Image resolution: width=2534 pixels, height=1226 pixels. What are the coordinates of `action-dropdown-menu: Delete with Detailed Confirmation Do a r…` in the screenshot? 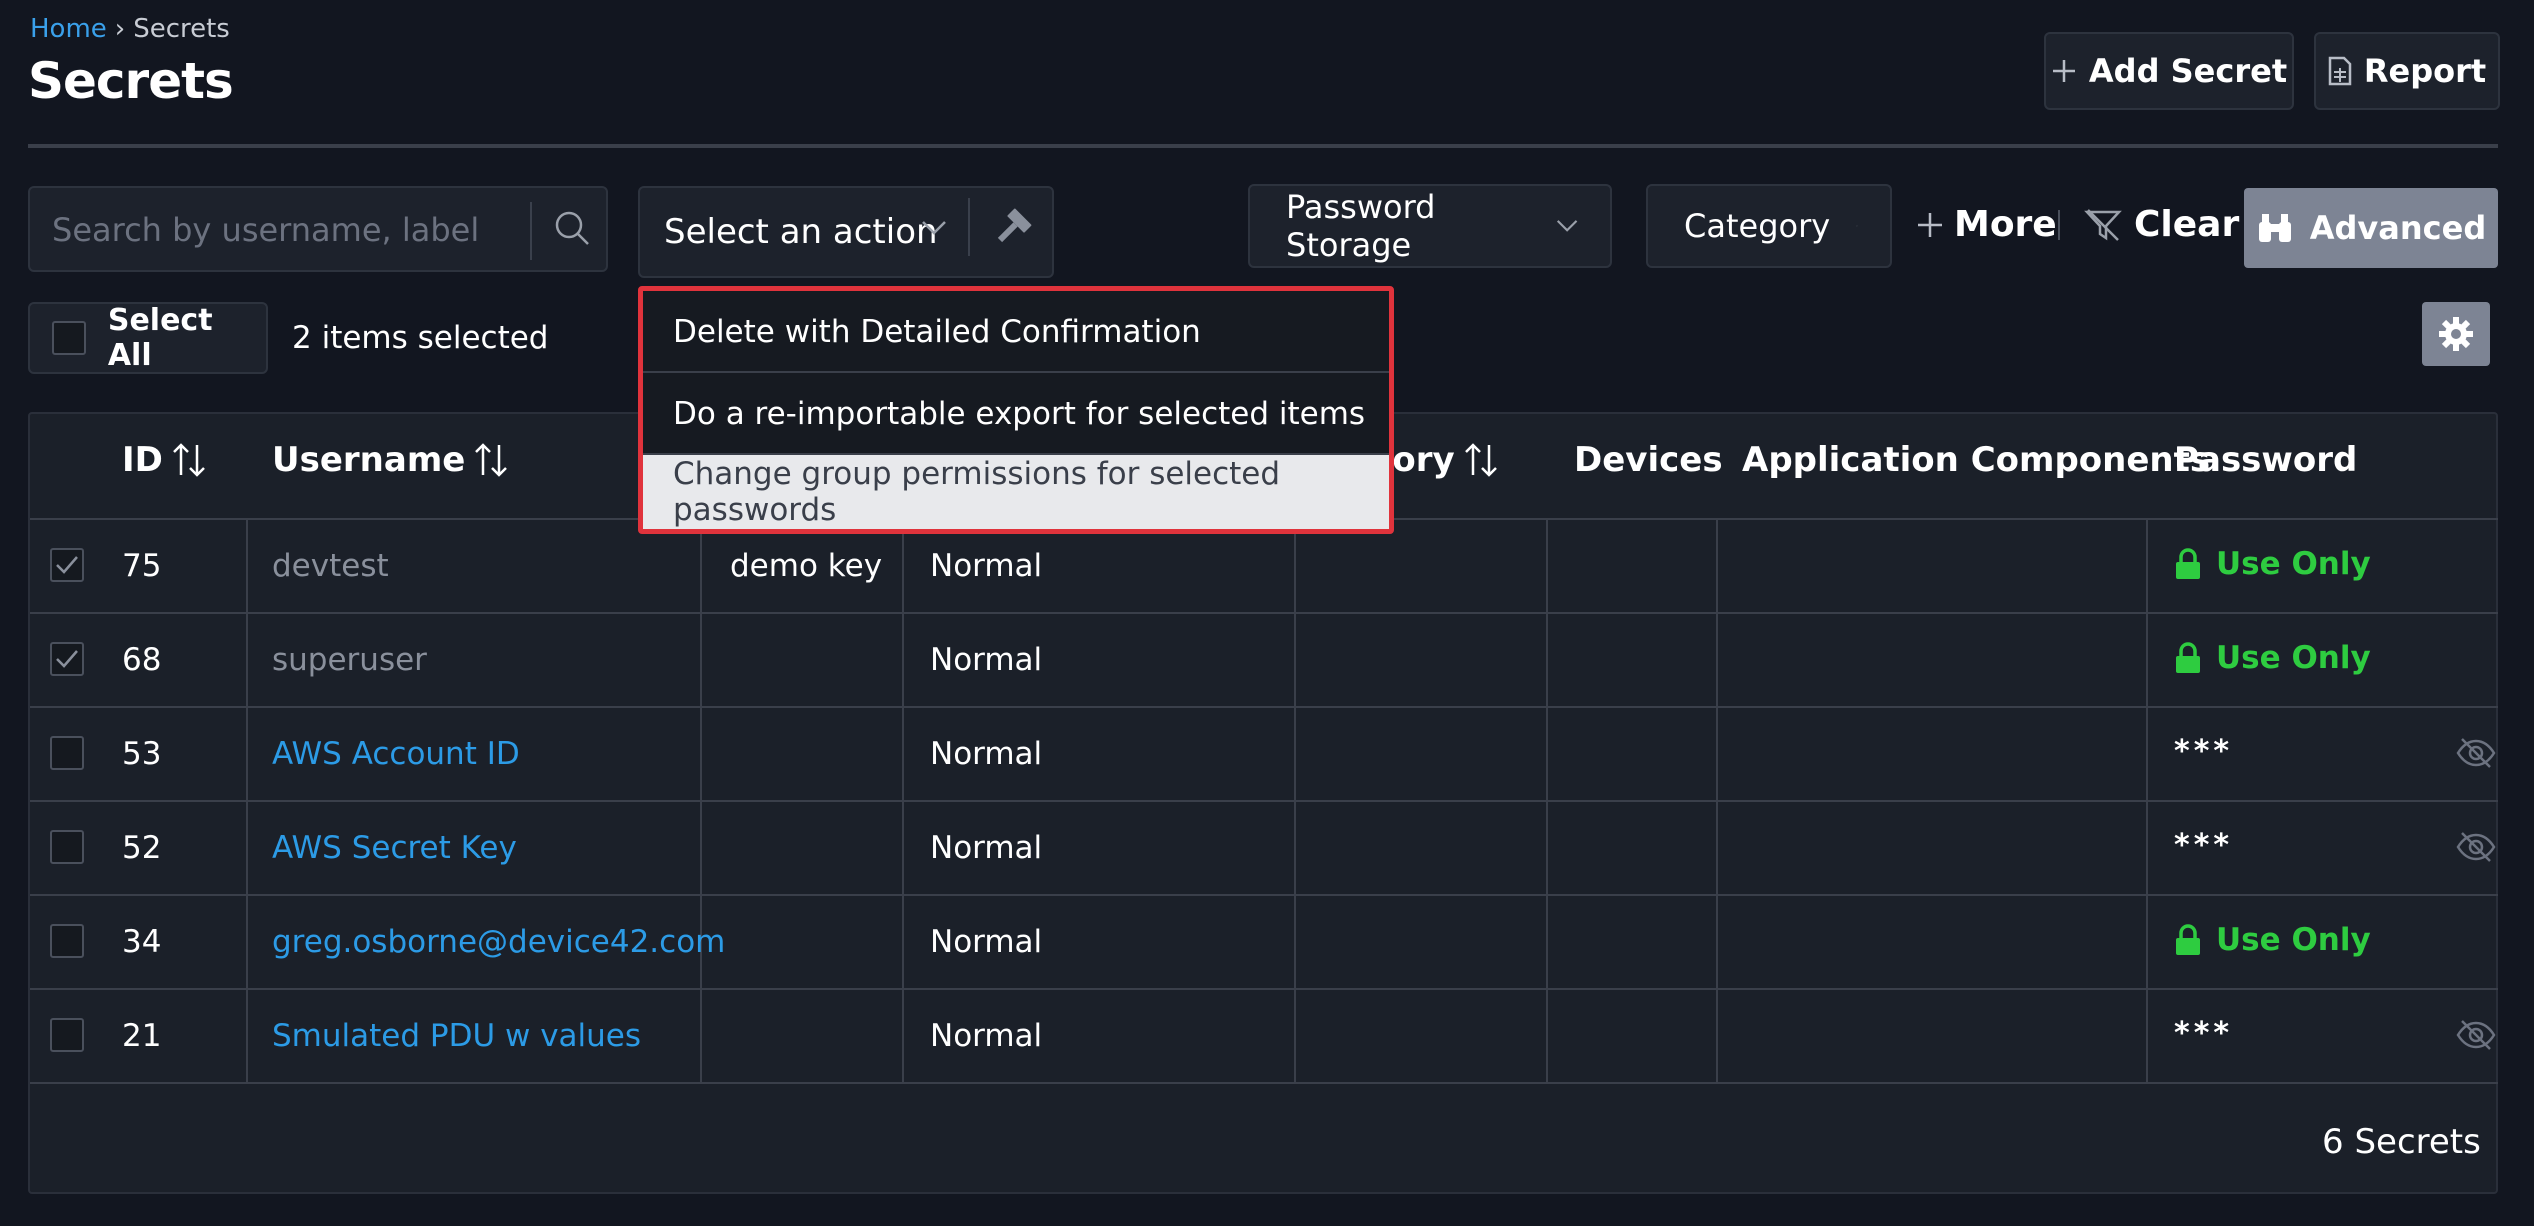 It's located at (1016, 410).